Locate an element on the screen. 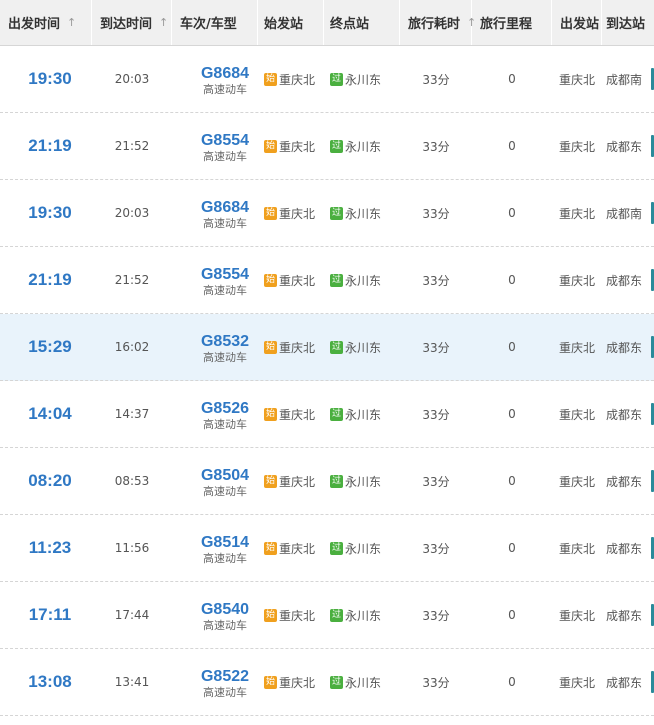 The width and height of the screenshot is (654, 725). departure-time: 21:19 is located at coordinates (50, 145).